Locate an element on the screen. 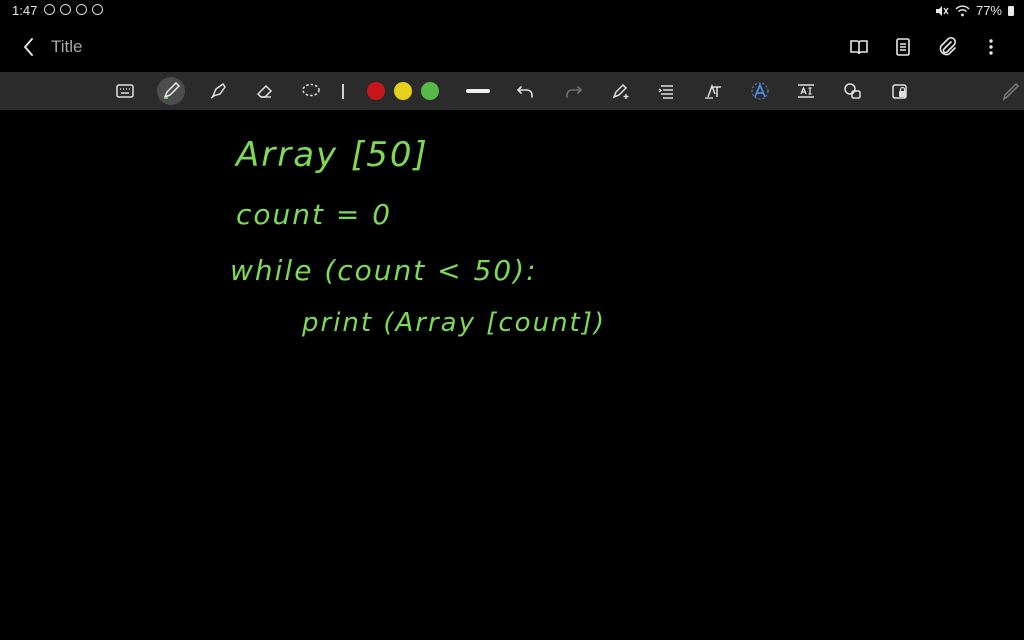 The width and height of the screenshot is (1024, 640). chevron-left-icon is located at coordinates (28, 47).